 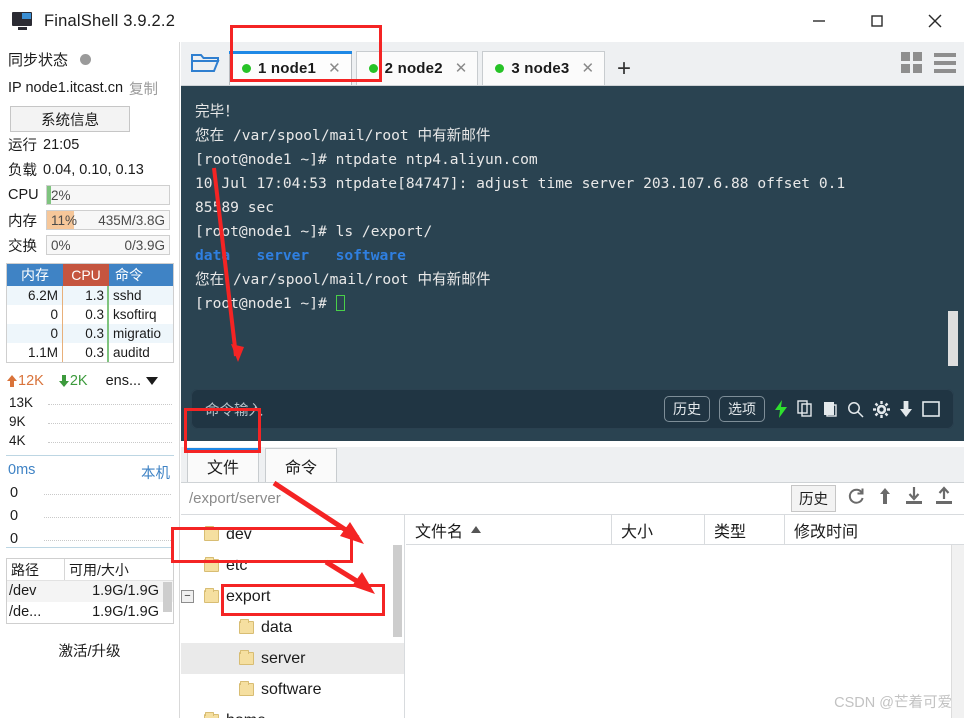 What do you see at coordinates (63, 381) in the screenshot?
I see `arrow-down-icon` at bounding box center [63, 381].